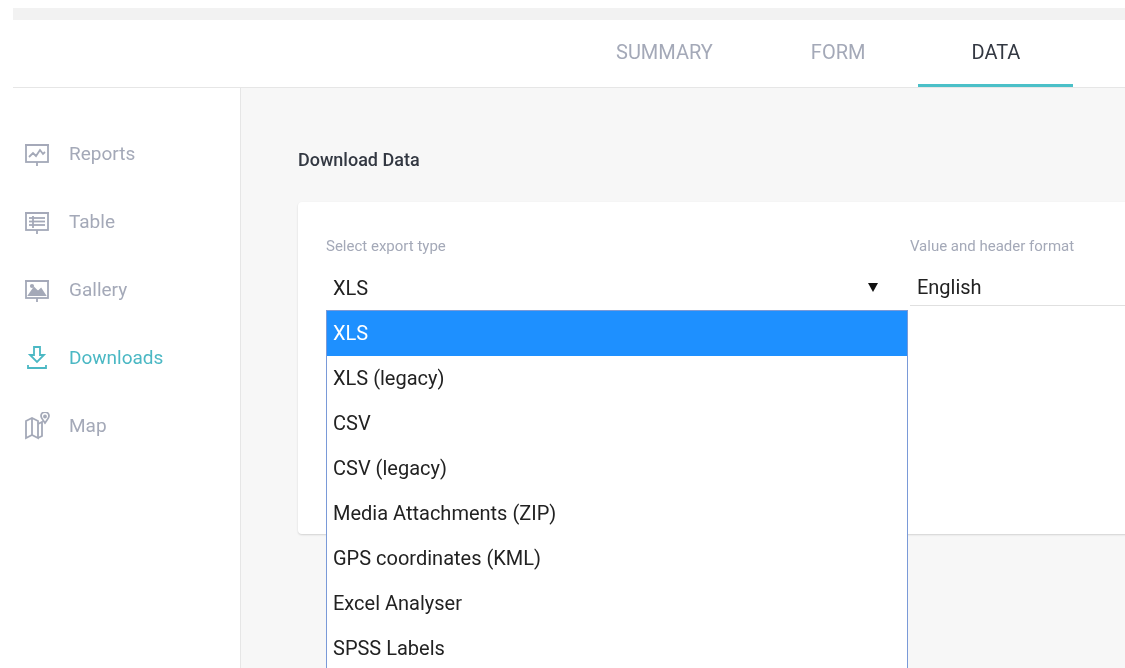 Image resolution: width=1125 pixels, height=668 pixels. Describe the element at coordinates (992, 246) in the screenshot. I see `field-label: Value and header format` at that location.